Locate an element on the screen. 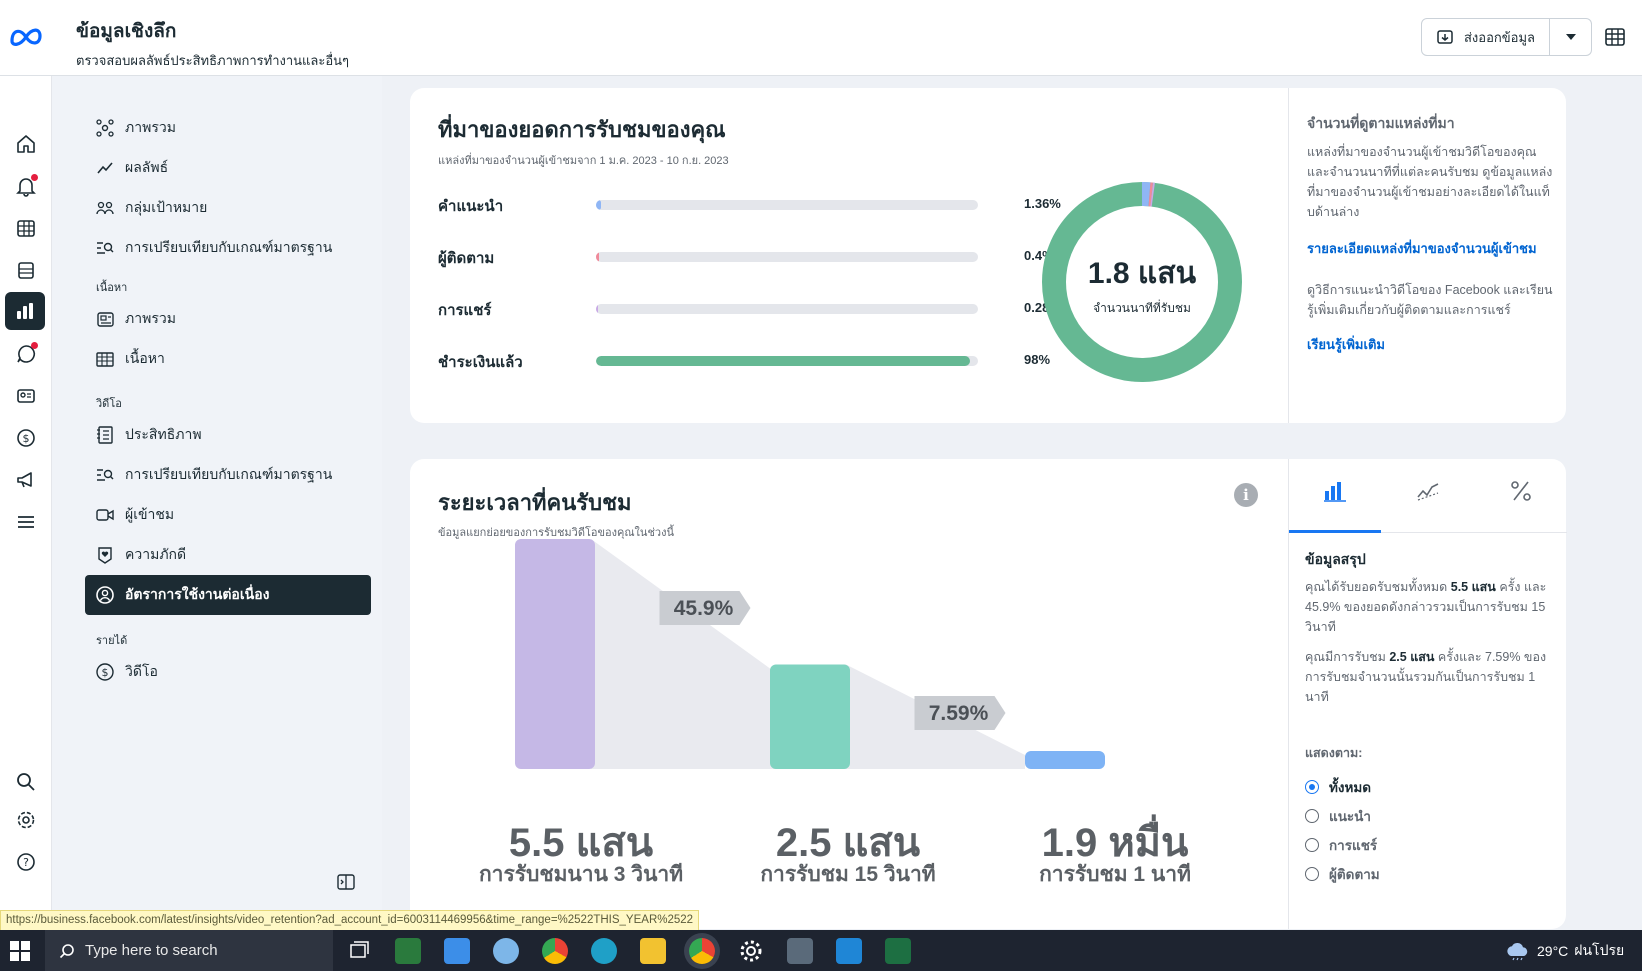  nav-income-video: $ วิดีโอ is located at coordinates (228, 672).